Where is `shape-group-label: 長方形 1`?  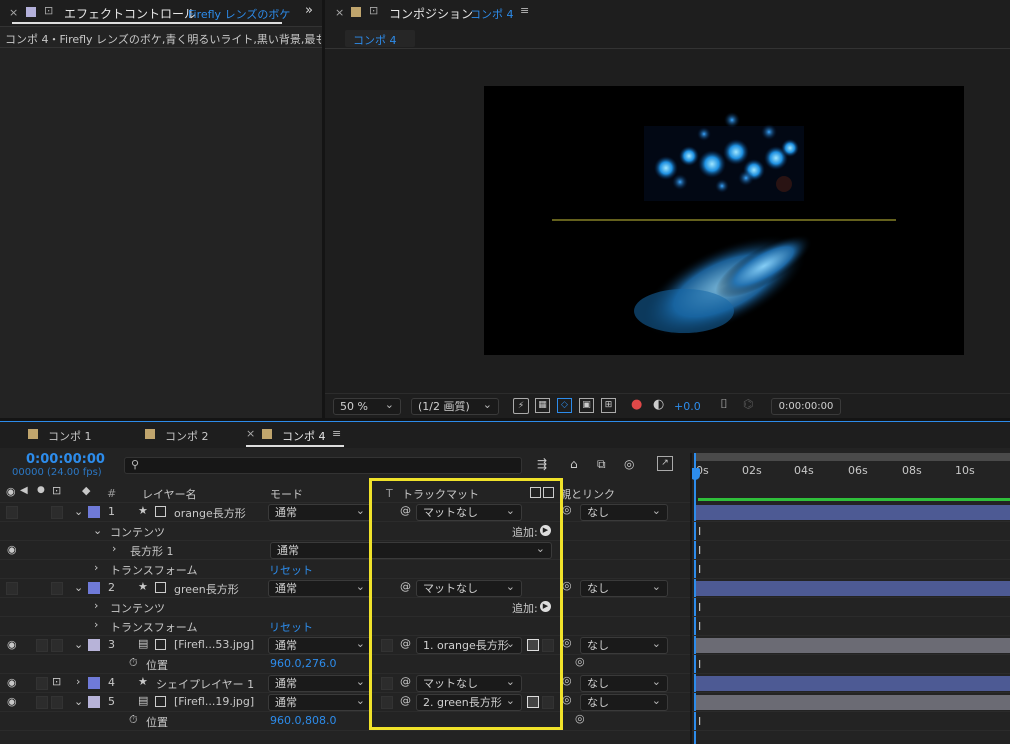
shape-group-label: 長方形 1 is located at coordinates (152, 551).